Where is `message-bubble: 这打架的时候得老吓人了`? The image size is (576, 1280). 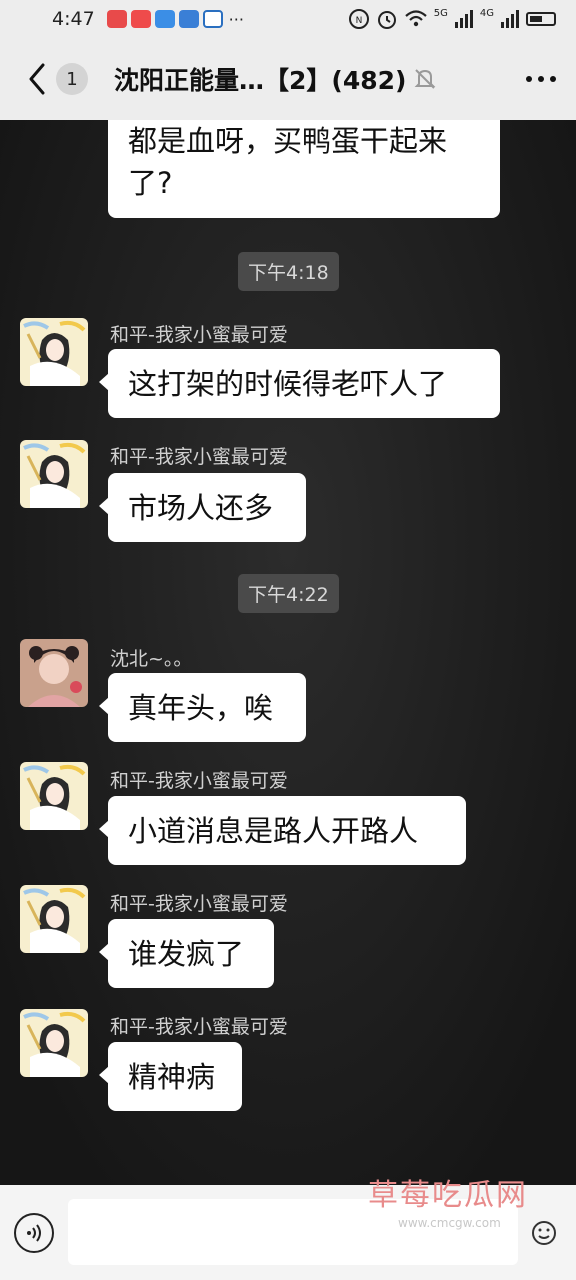
message-bubble: 这打架的时候得老吓人了 is located at coordinates (299, 383).